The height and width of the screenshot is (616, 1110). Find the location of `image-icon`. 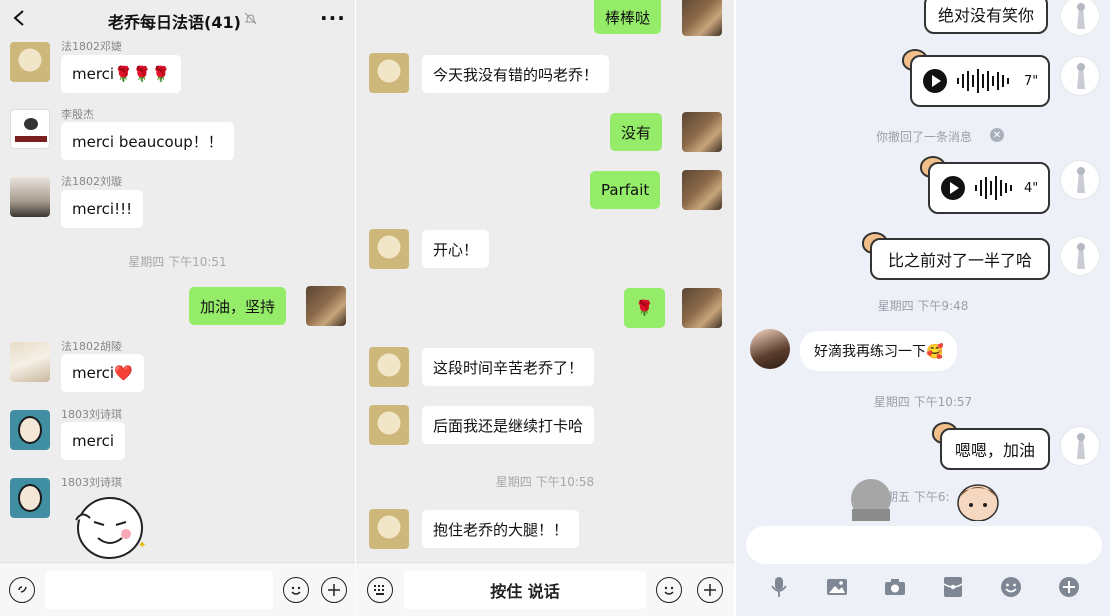

image-icon is located at coordinates (837, 587).